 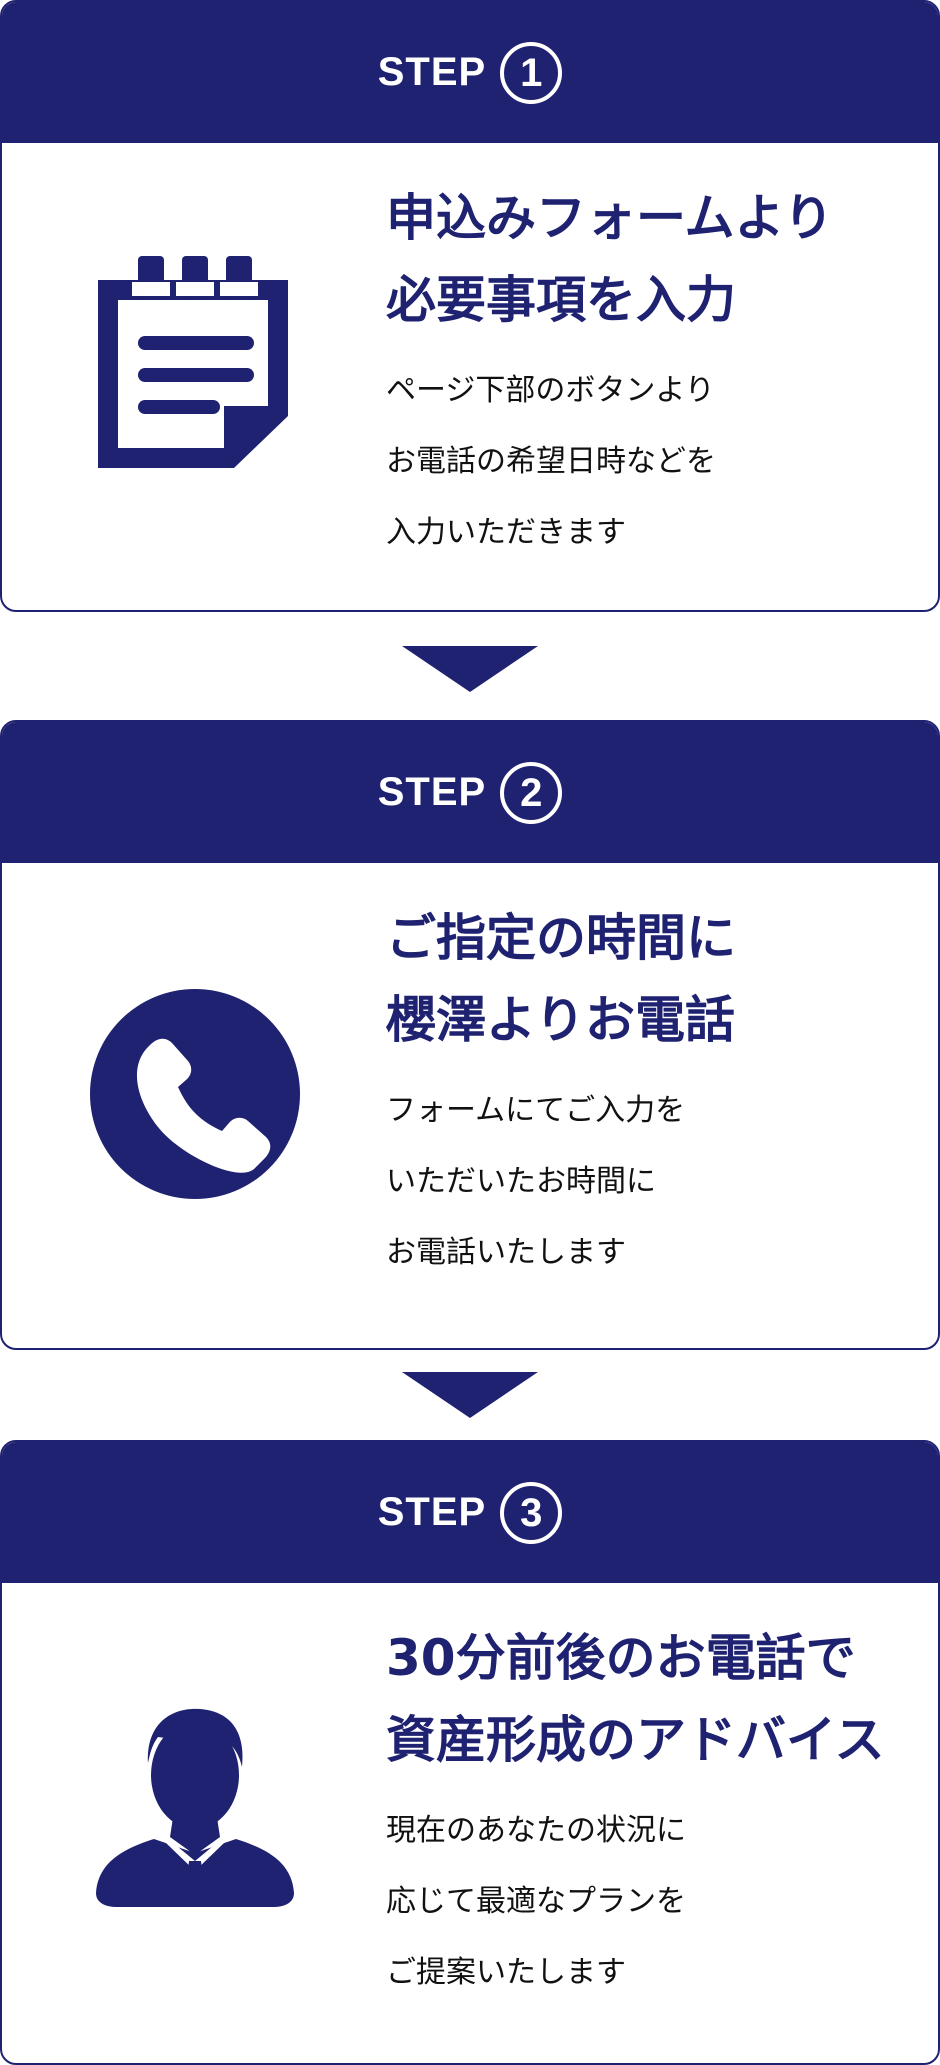 I want to click on step-title-line: 必要事項を入力, so click(x=561, y=300).